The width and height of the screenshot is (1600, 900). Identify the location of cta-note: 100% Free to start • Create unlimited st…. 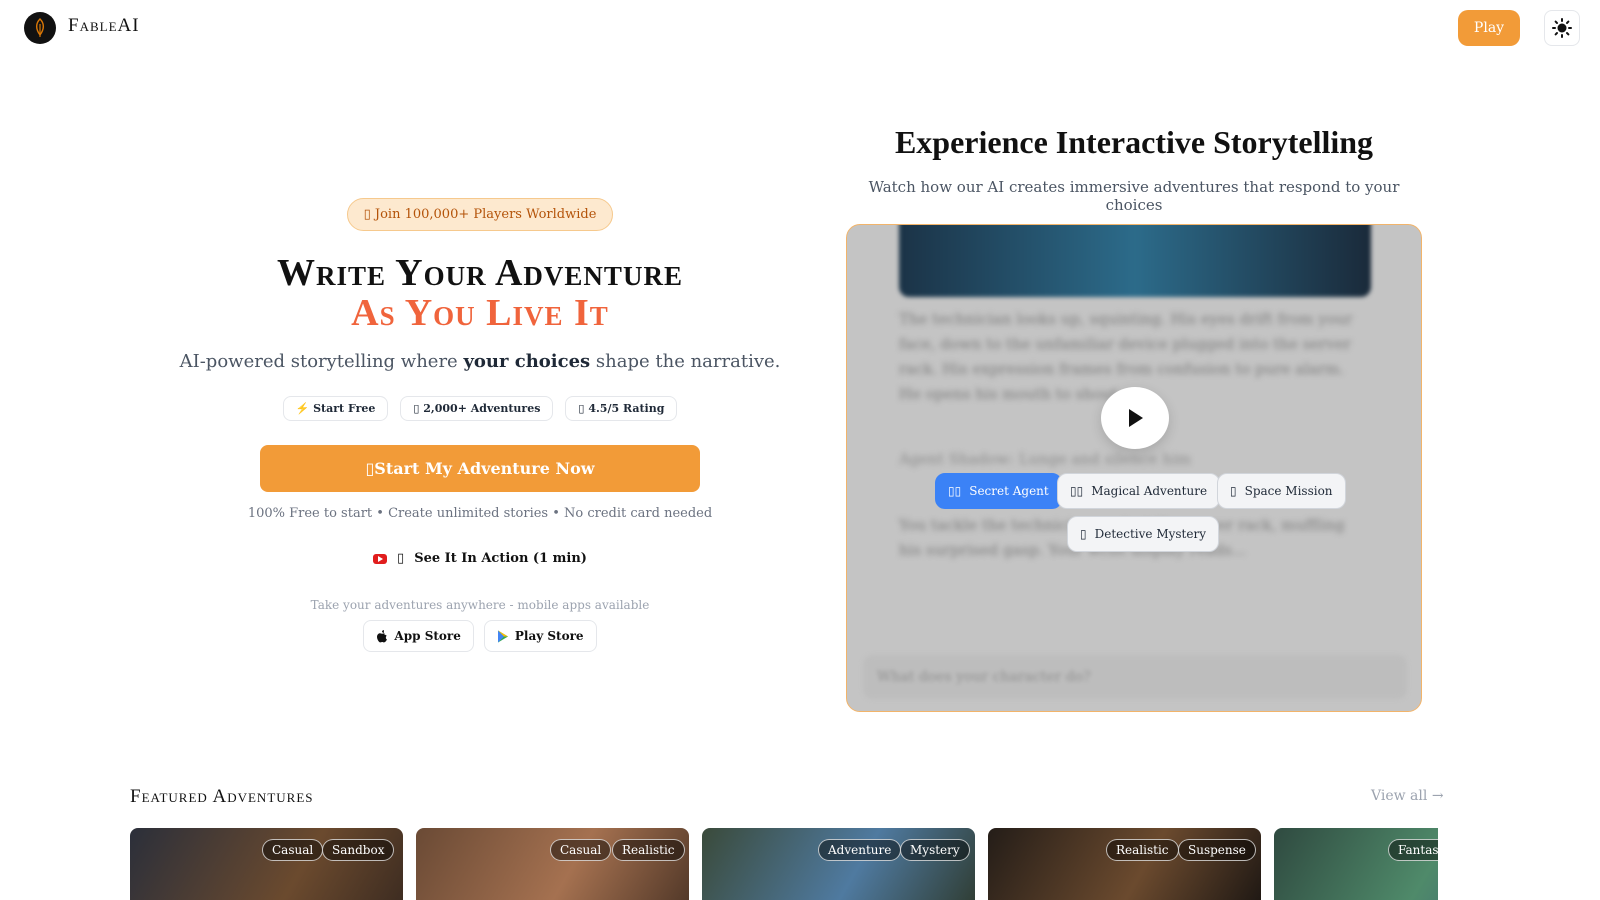
(480, 513).